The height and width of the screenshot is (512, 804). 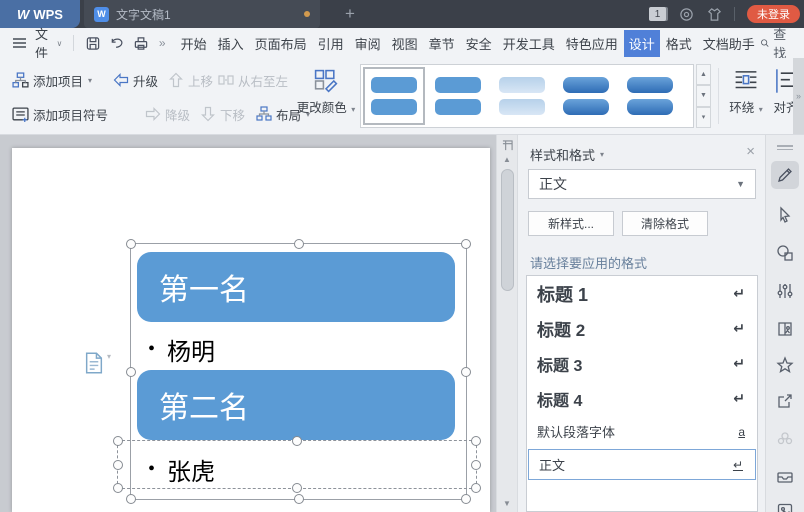 What do you see at coordinates (775, 43) in the screenshot?
I see `find-button: 查找` at bounding box center [775, 43].